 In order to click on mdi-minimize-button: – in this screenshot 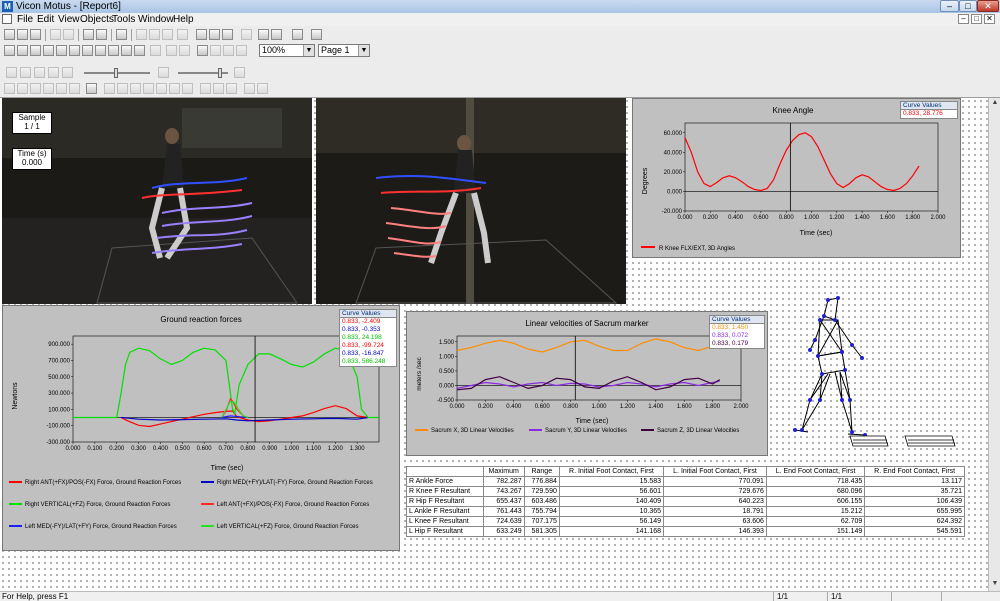, I will do `click(963, 19)`.